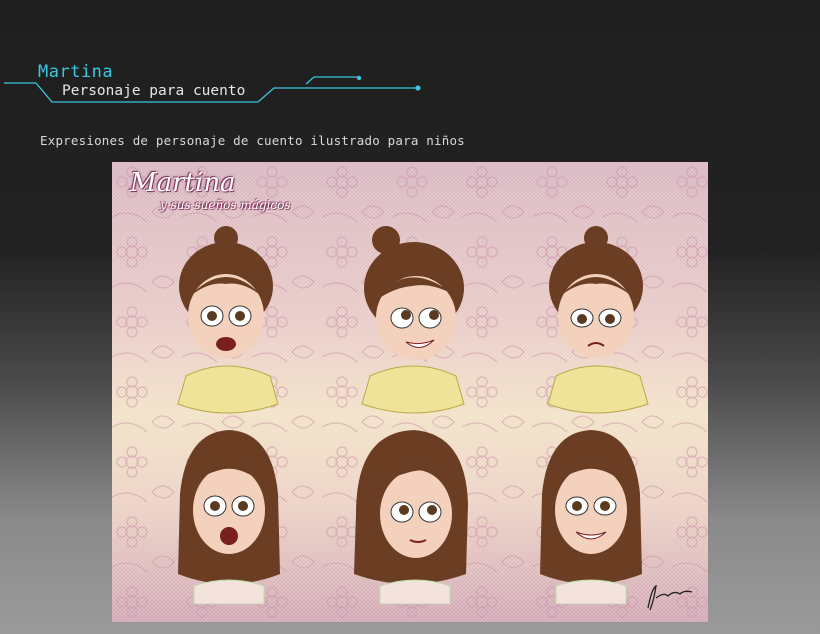  Describe the element at coordinates (598, 320) in the screenshot. I see `expression-worried` at that location.